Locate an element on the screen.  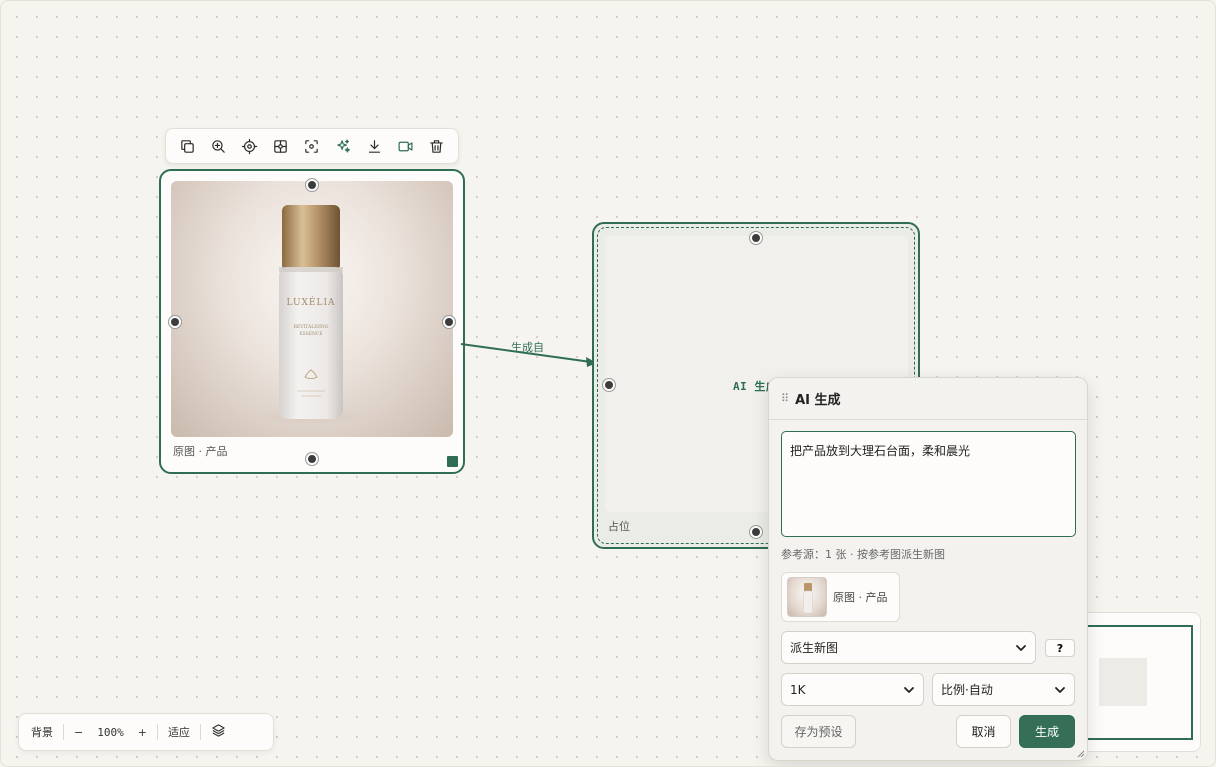
zoom-level: 100% is located at coordinates (110, 732).